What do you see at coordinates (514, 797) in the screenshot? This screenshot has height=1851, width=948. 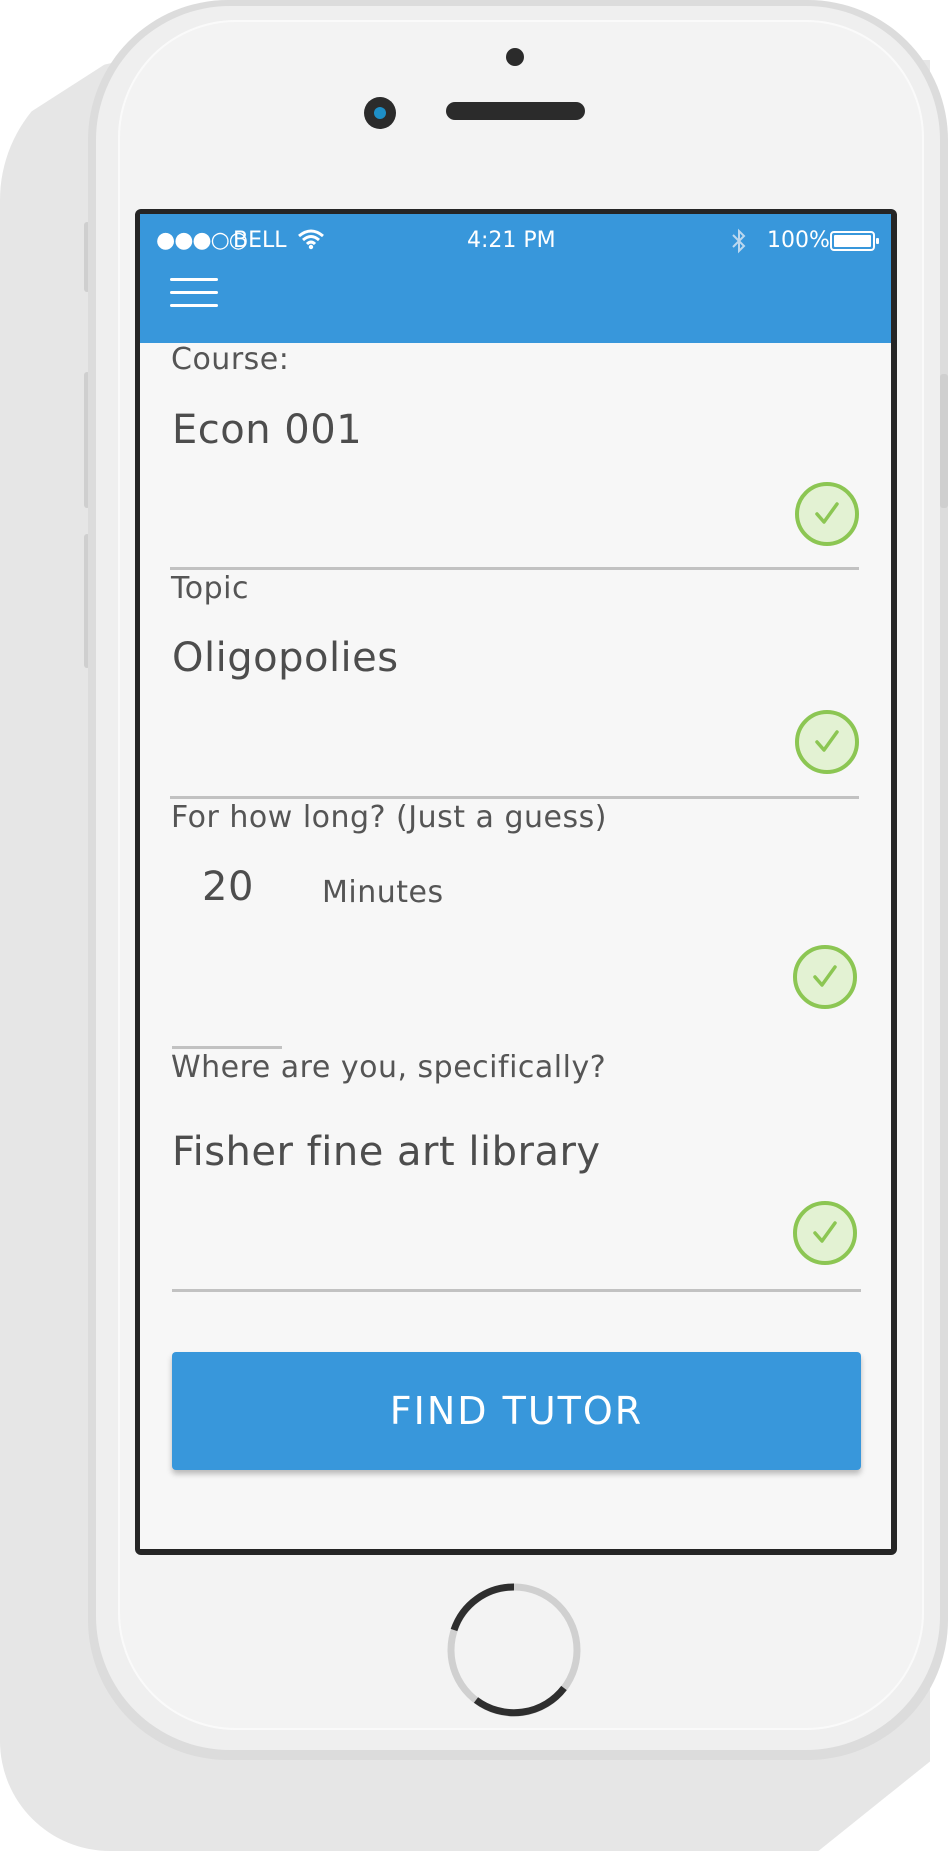 I see `topic-underline` at bounding box center [514, 797].